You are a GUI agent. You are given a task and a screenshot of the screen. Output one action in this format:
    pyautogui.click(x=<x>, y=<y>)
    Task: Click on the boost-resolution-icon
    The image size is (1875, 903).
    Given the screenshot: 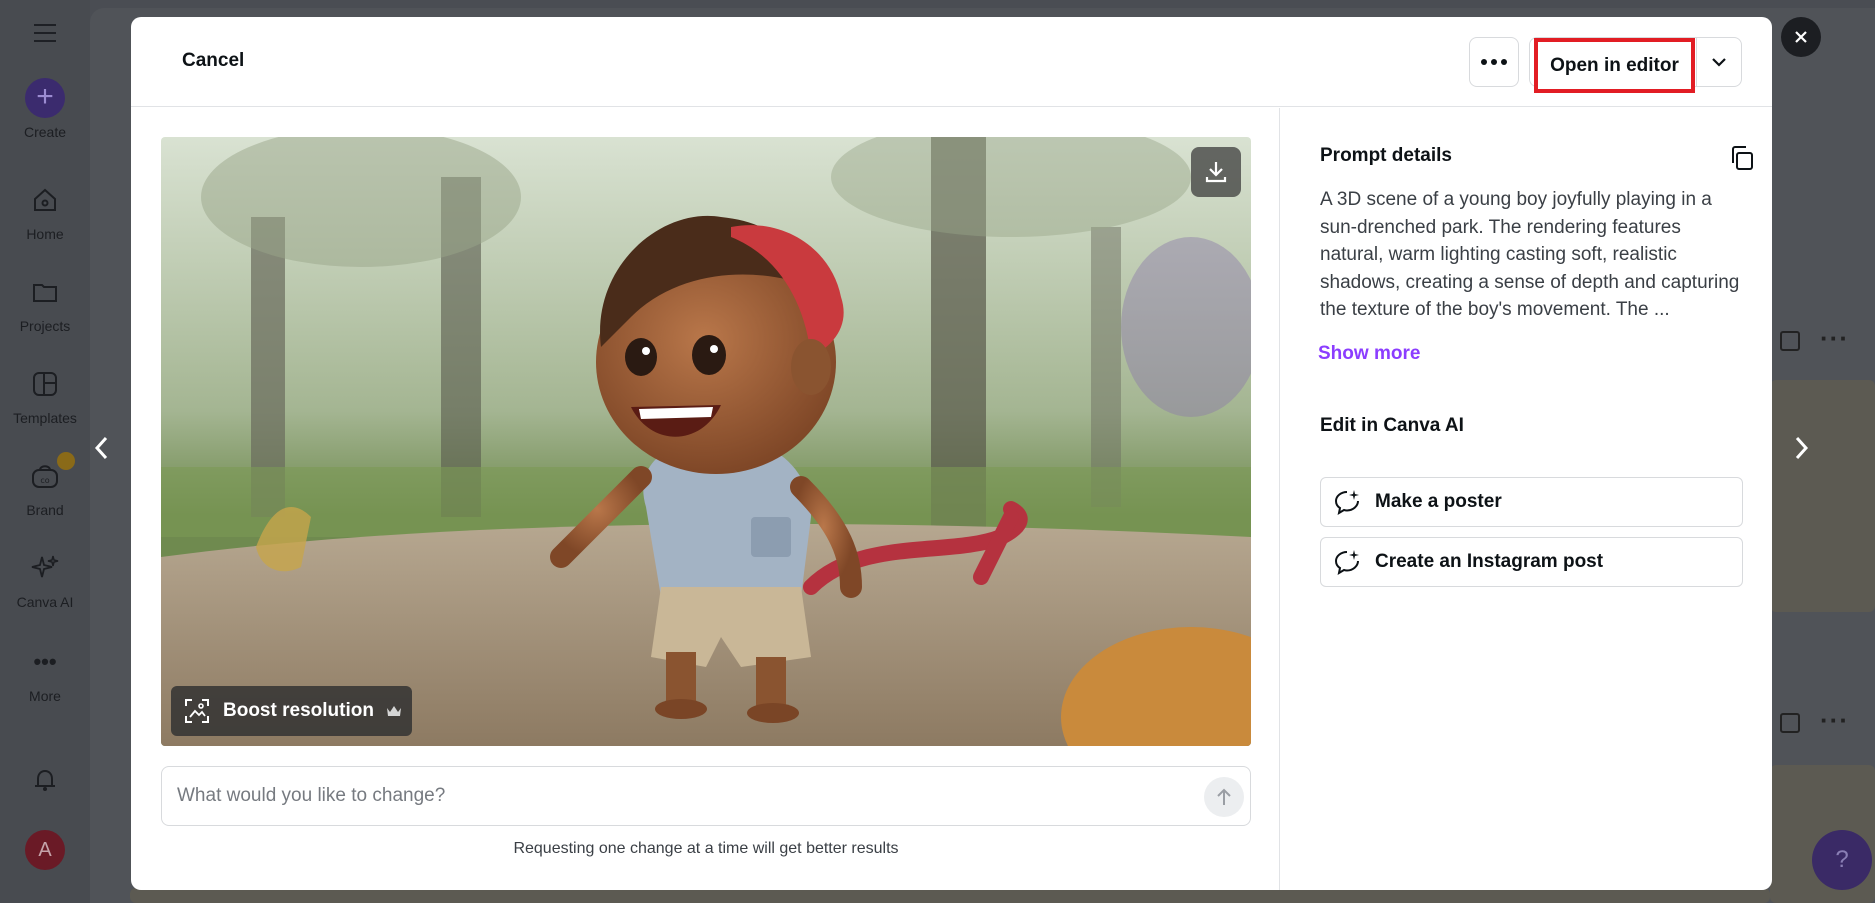 What is the action you would take?
    pyautogui.click(x=197, y=711)
    